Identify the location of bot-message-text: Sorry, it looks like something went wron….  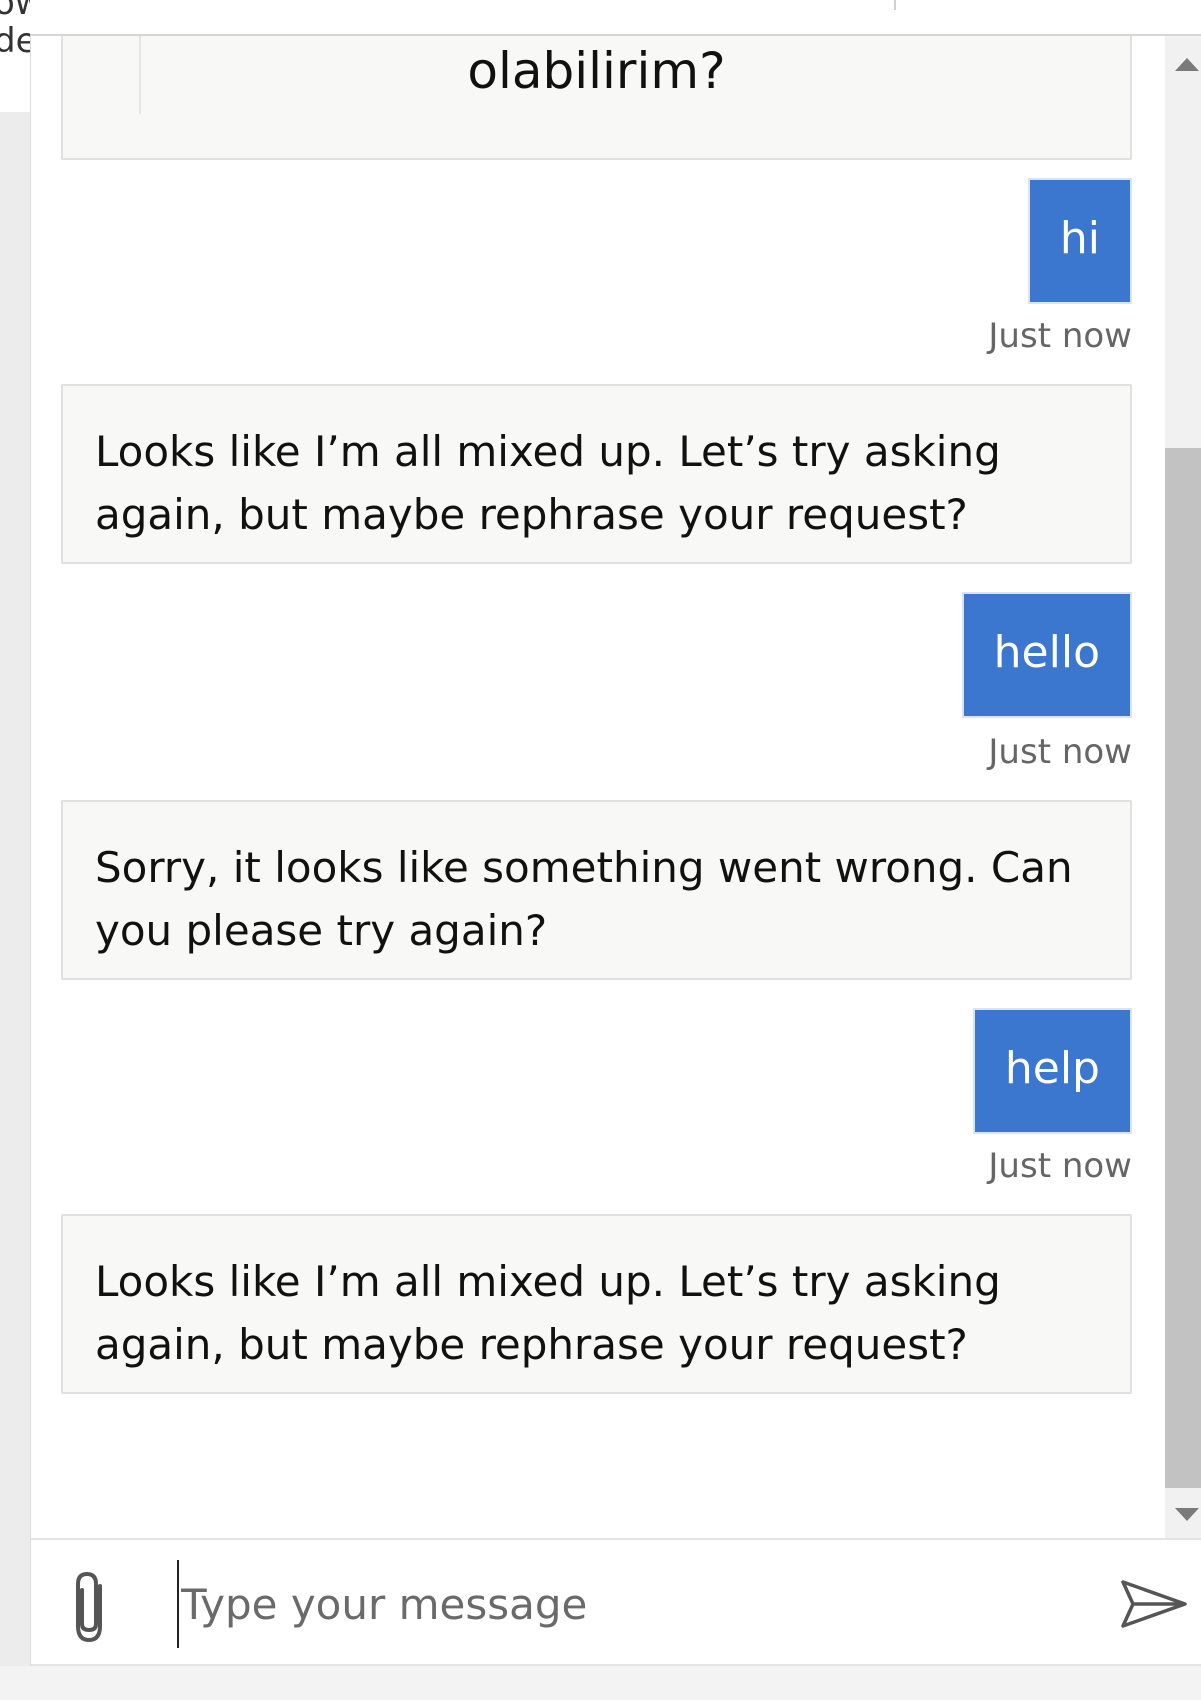
(584, 899).